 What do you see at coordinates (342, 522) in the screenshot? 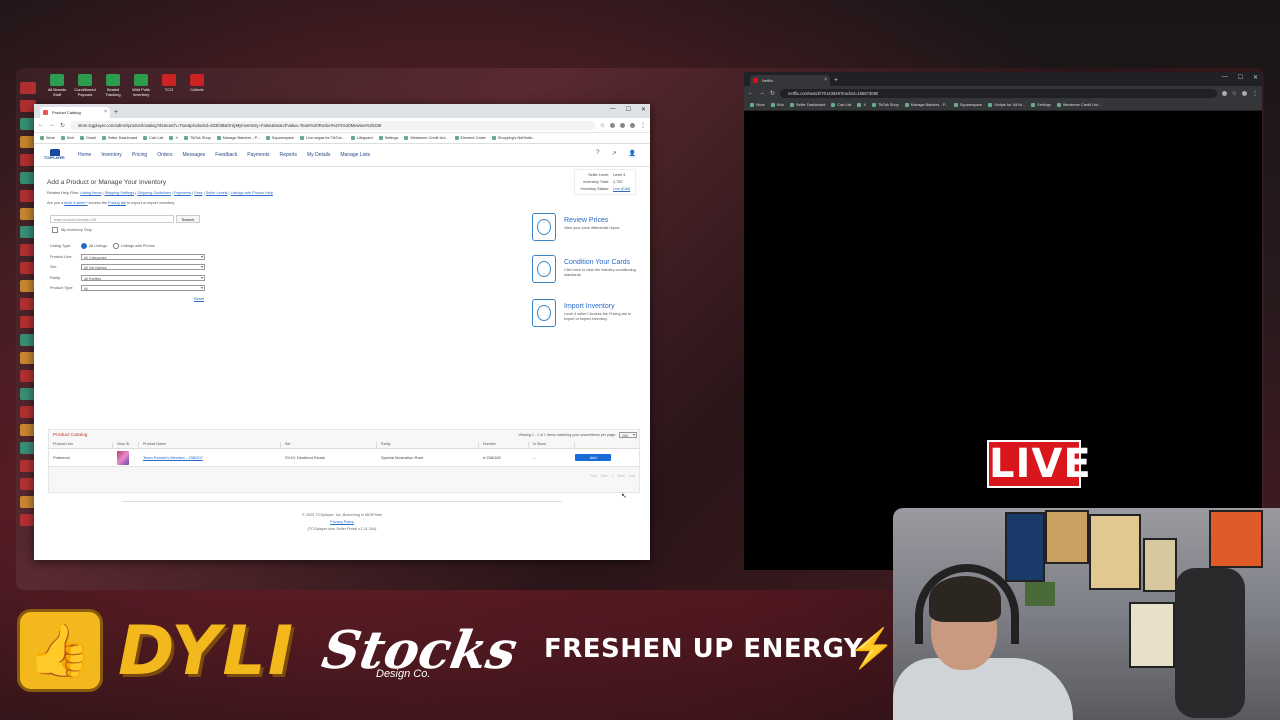
I see `privacy-policy-link: Privacy Policy` at bounding box center [342, 522].